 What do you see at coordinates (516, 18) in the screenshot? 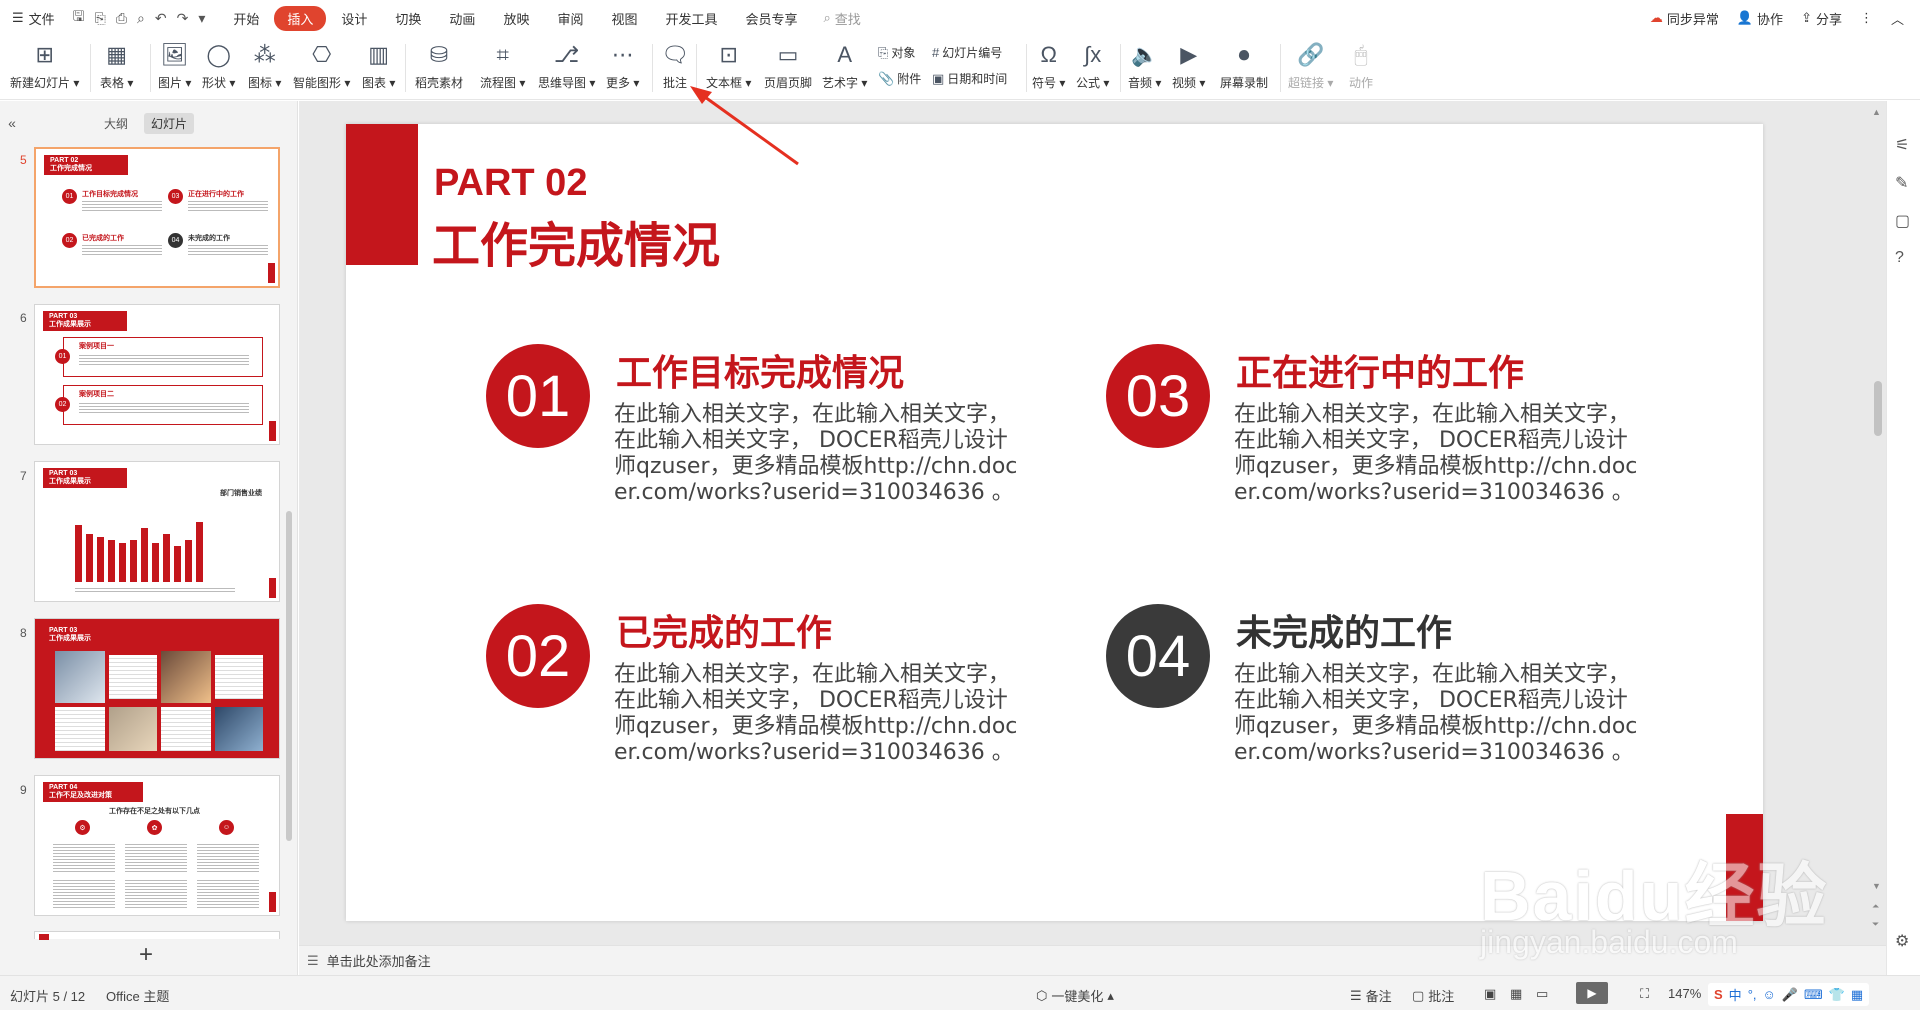
I see `tab-slideshow: 放映` at bounding box center [516, 18].